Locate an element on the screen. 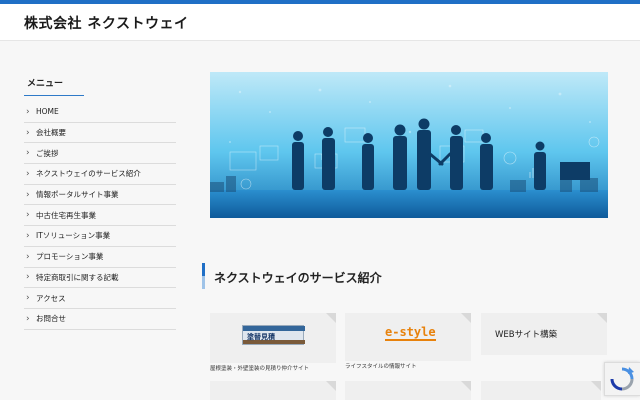 This screenshot has width=640, height=400. sidebar-item-portal: › 情報ポータルサイト事業 is located at coordinates (100, 195).